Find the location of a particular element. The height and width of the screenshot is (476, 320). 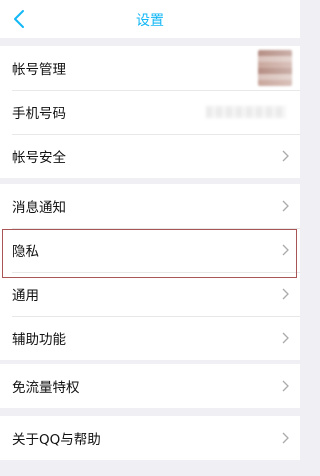

settings-group-data: 免流量特权 is located at coordinates (150, 386).